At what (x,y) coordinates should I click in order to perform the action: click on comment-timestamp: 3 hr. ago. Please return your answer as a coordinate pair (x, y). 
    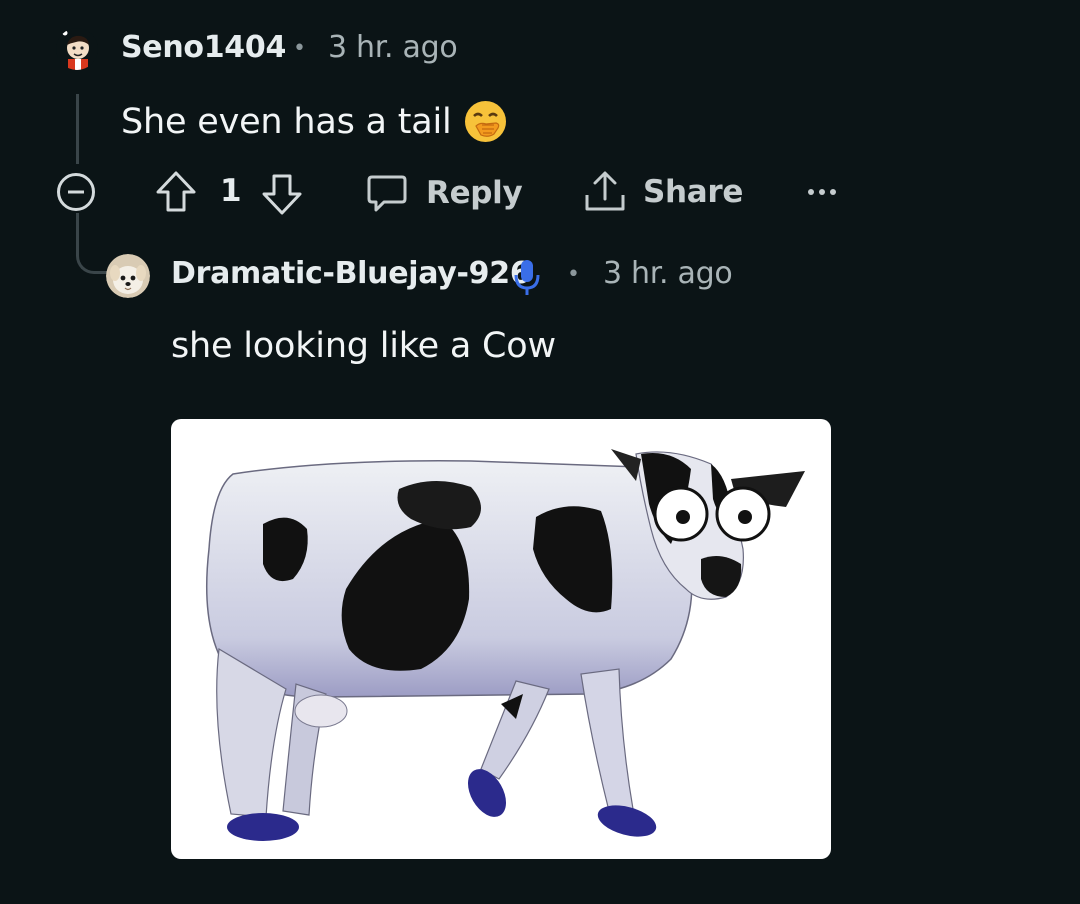
    Looking at the image, I should click on (393, 47).